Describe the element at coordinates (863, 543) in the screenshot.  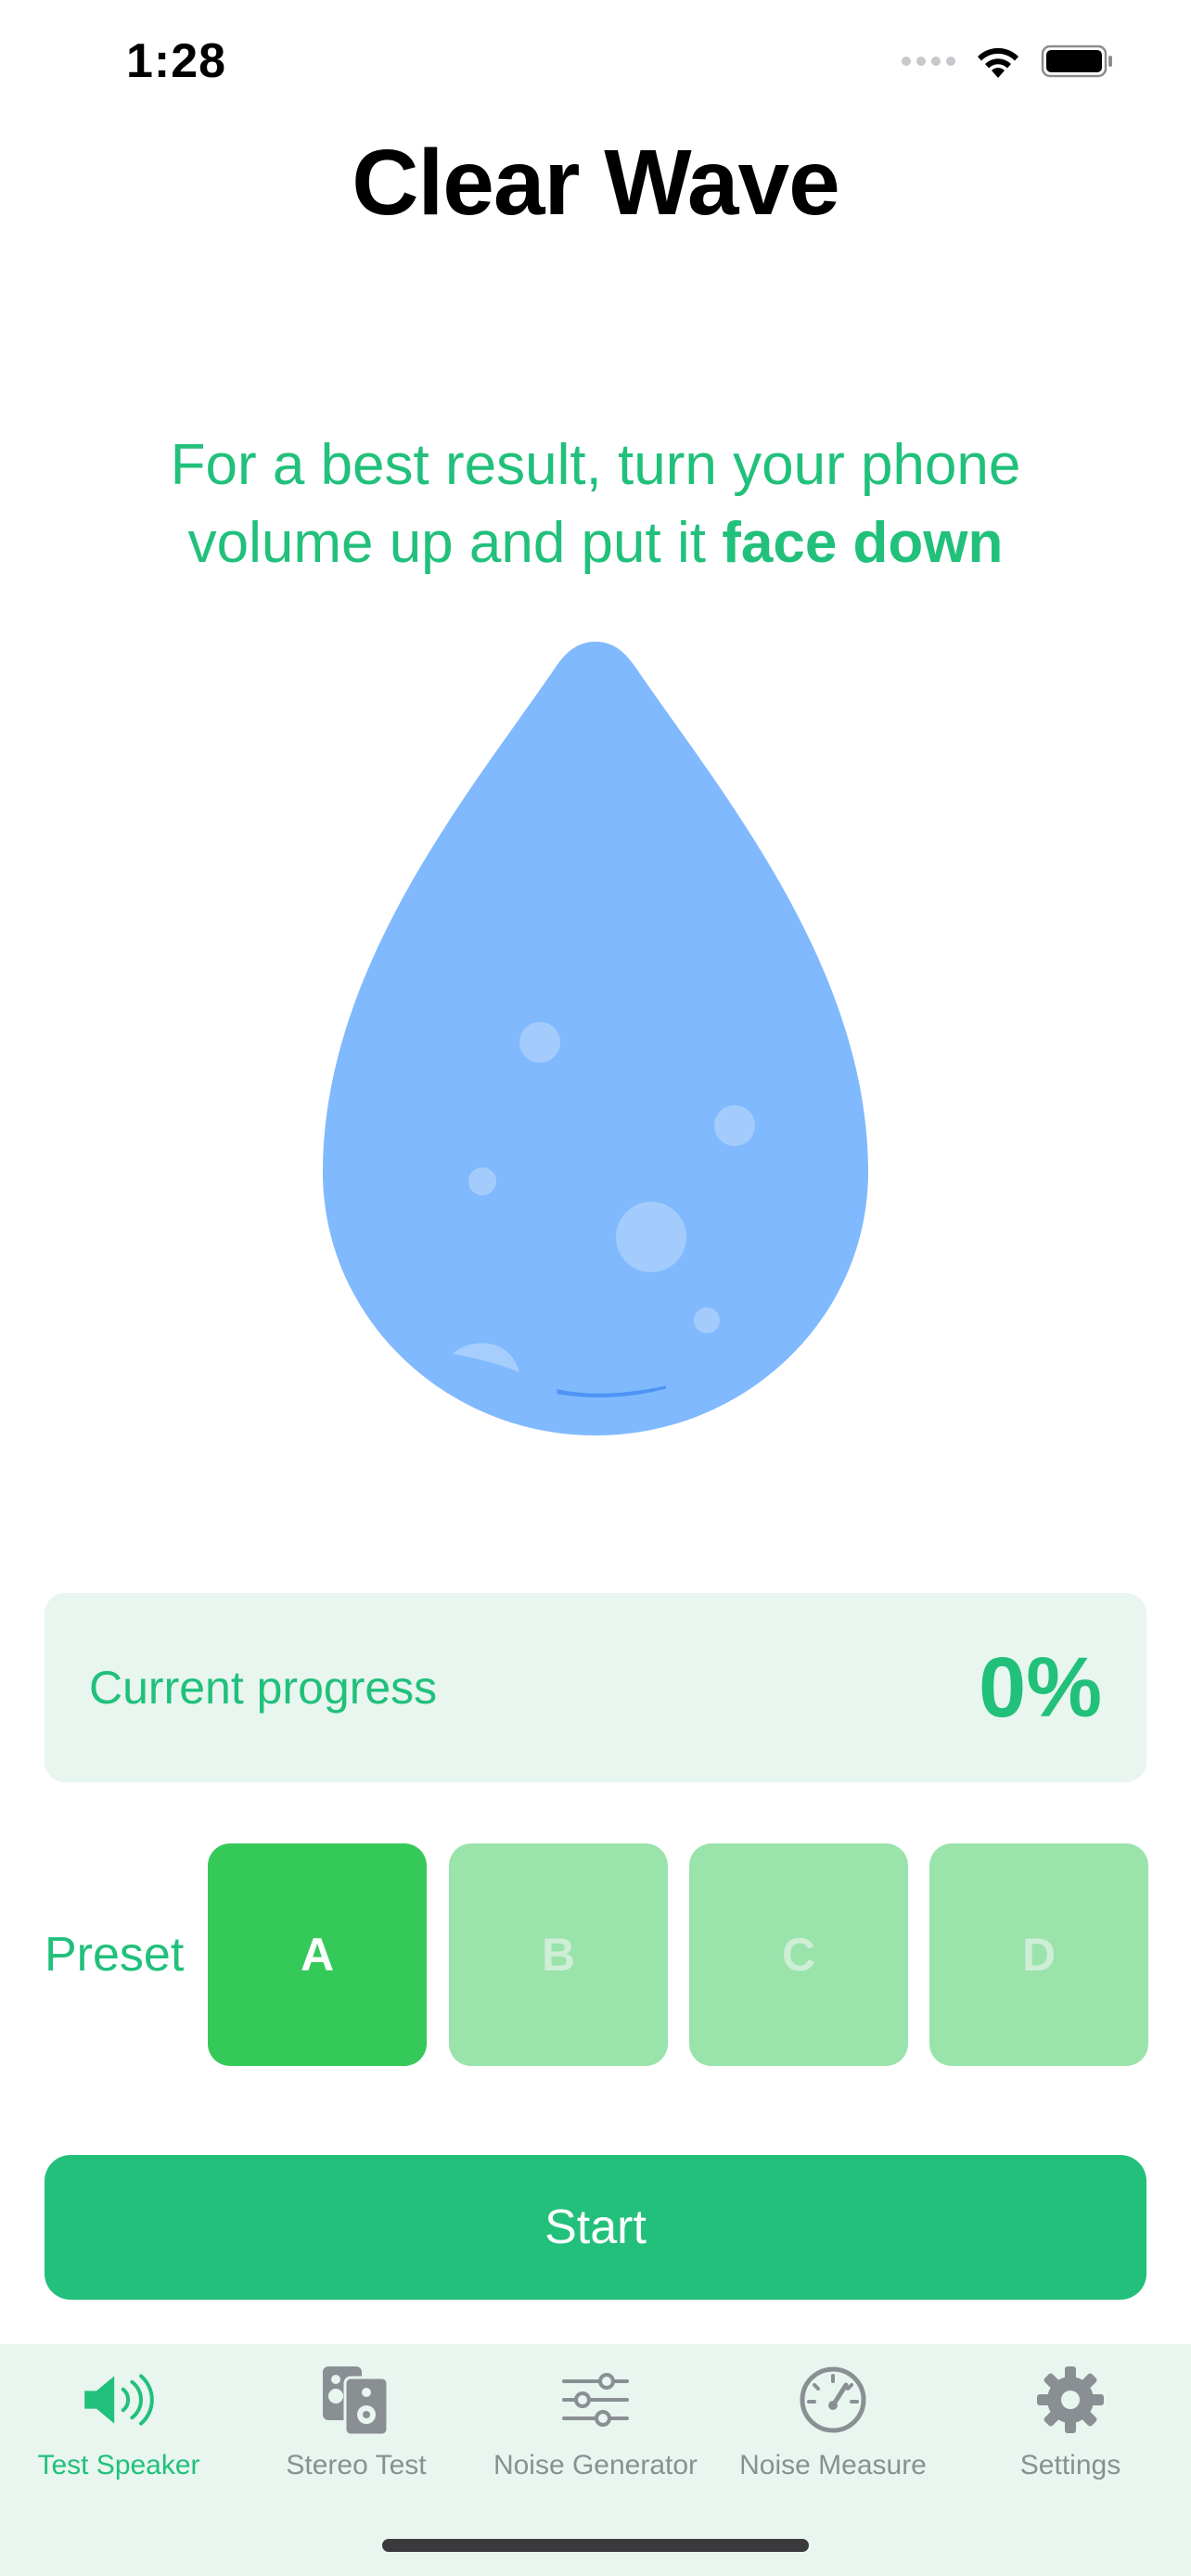
I see `instruction-text-bold: face down` at that location.